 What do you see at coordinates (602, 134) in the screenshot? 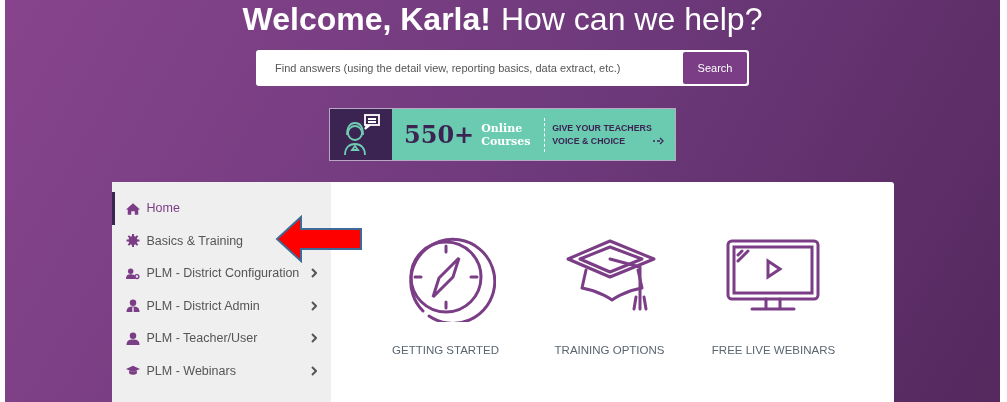
I see `banner-tagline: GIVE YOUR TEACHERS VOICE & CHOICE` at bounding box center [602, 134].